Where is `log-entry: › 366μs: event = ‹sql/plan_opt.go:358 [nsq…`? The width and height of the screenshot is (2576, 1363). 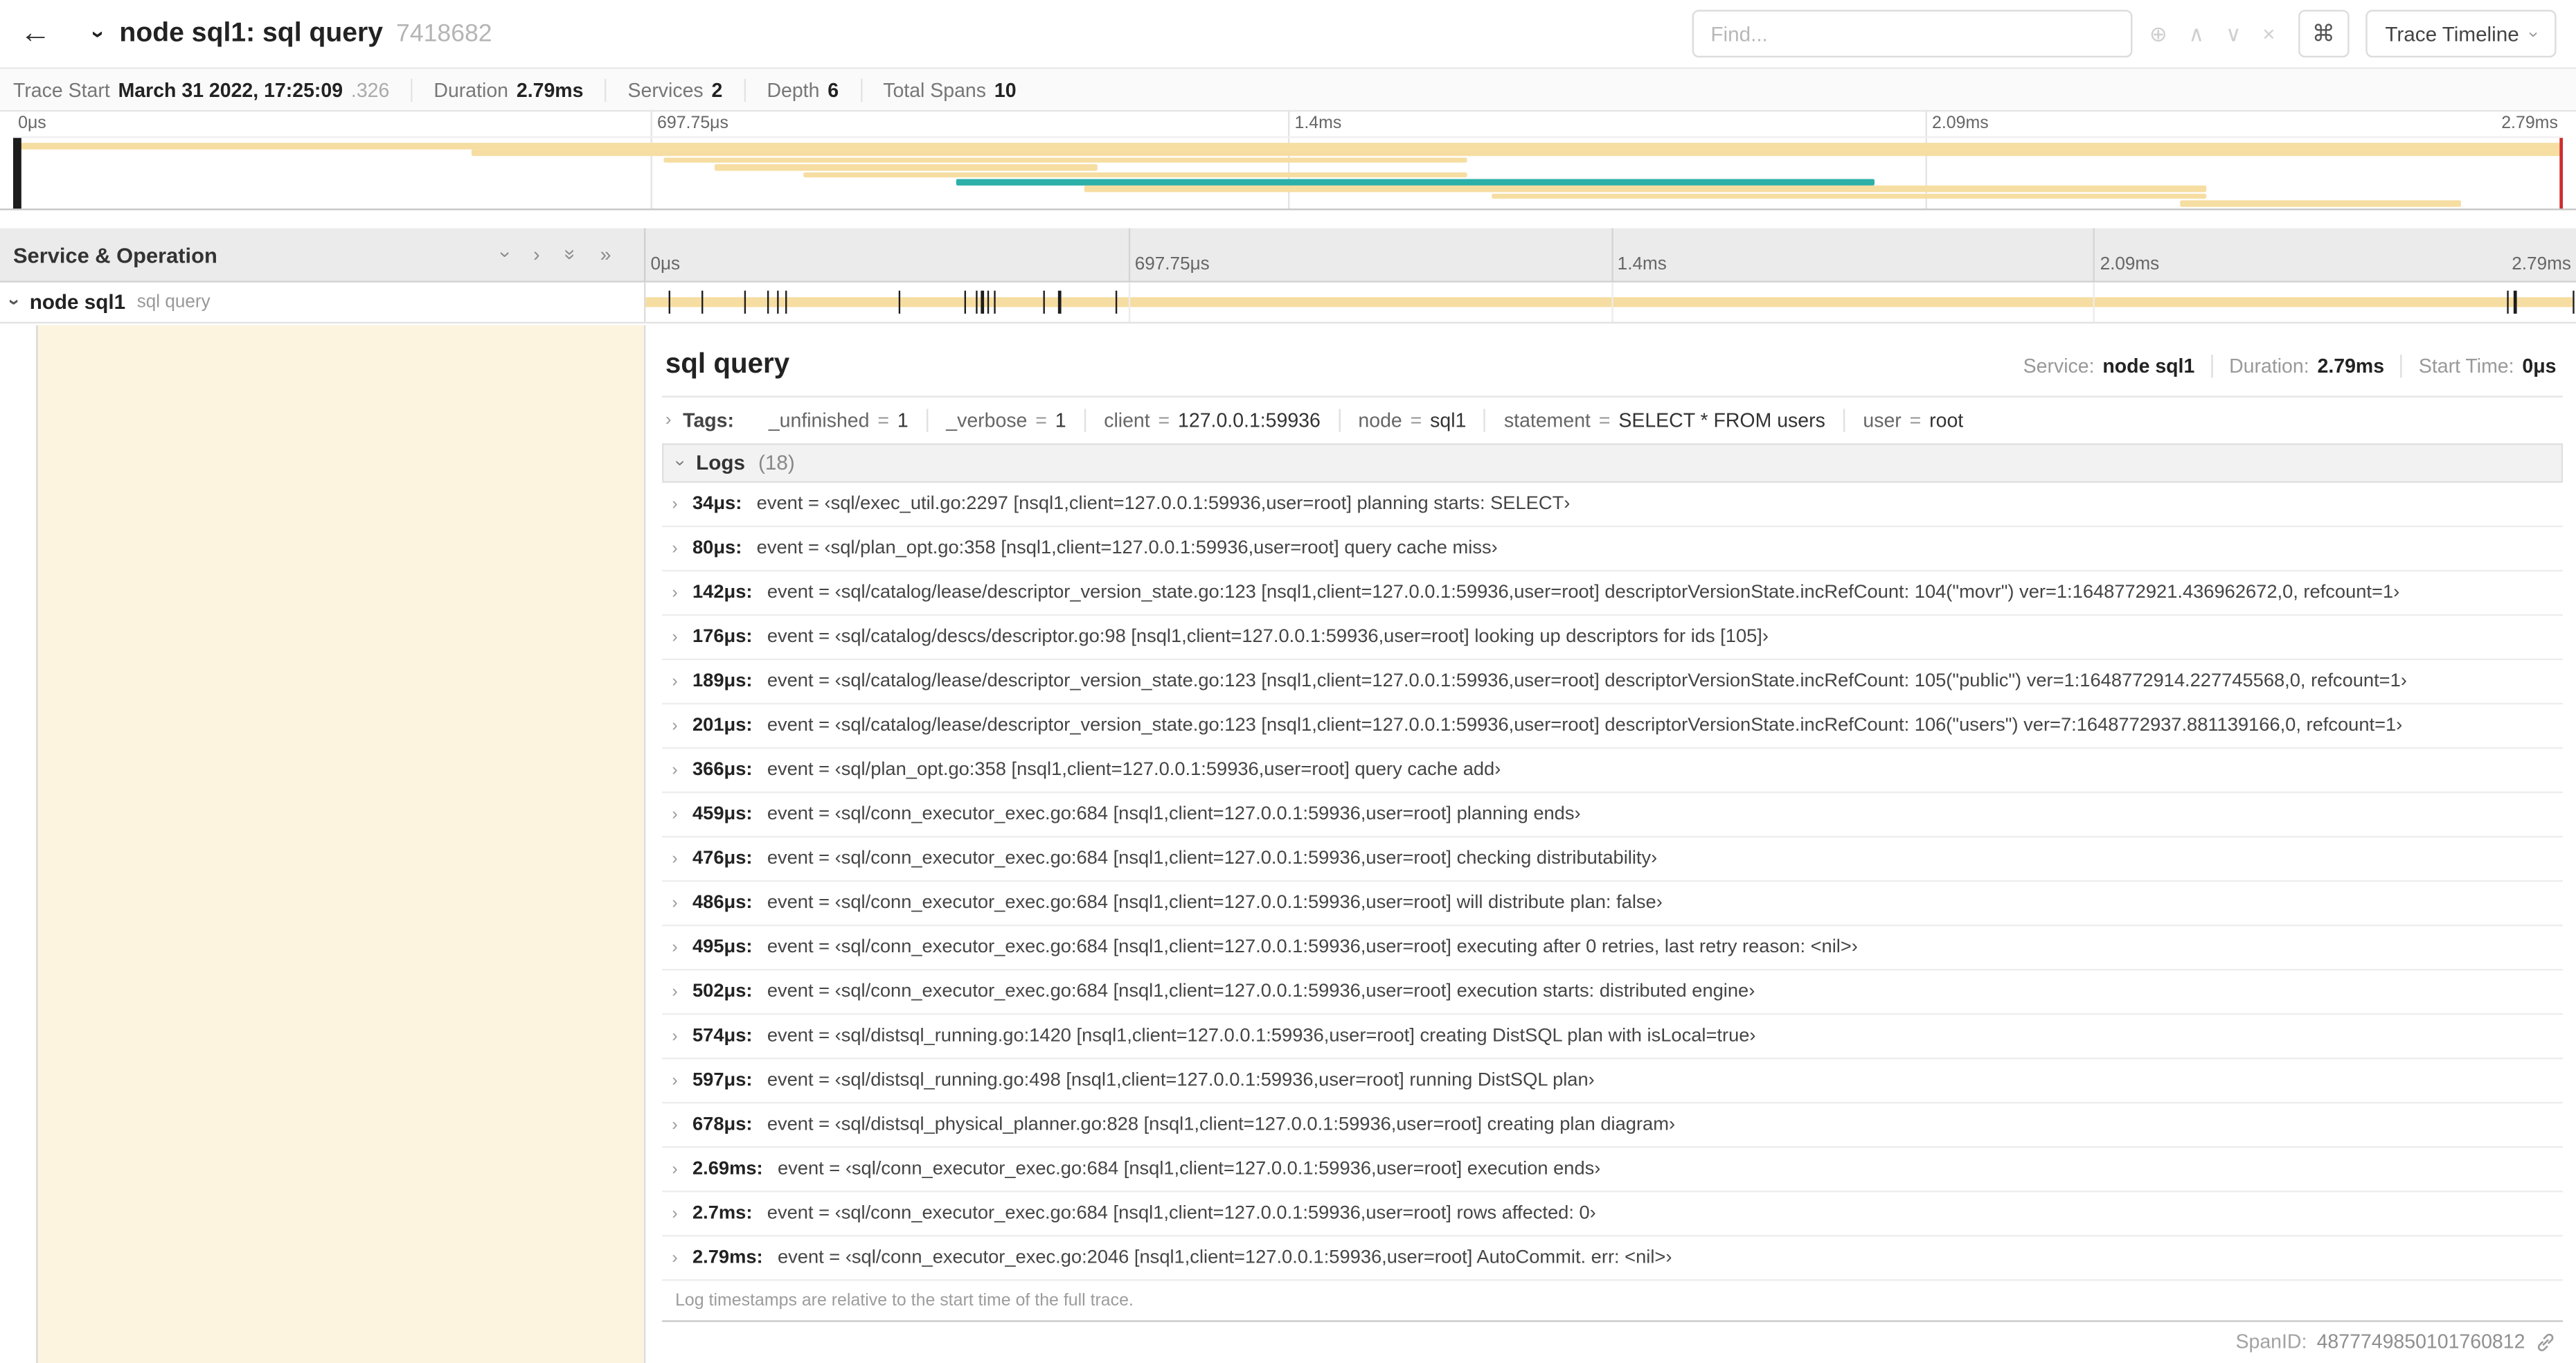 log-entry: › 366μs: event = ‹sql/plan_opt.go:358 [nsq… is located at coordinates (1613, 772).